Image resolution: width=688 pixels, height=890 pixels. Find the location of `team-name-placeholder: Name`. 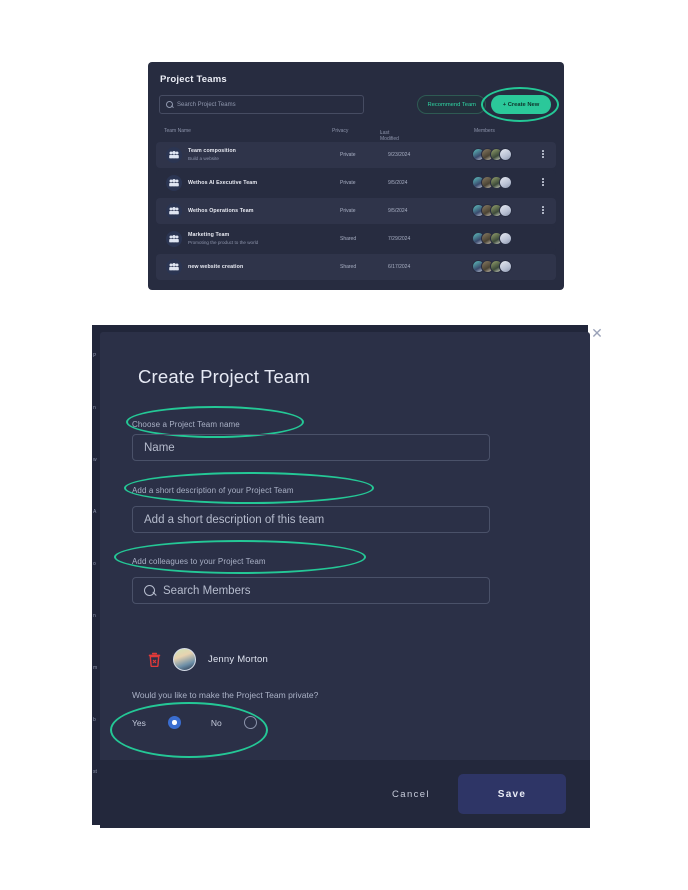

team-name-placeholder: Name is located at coordinates (159, 447).